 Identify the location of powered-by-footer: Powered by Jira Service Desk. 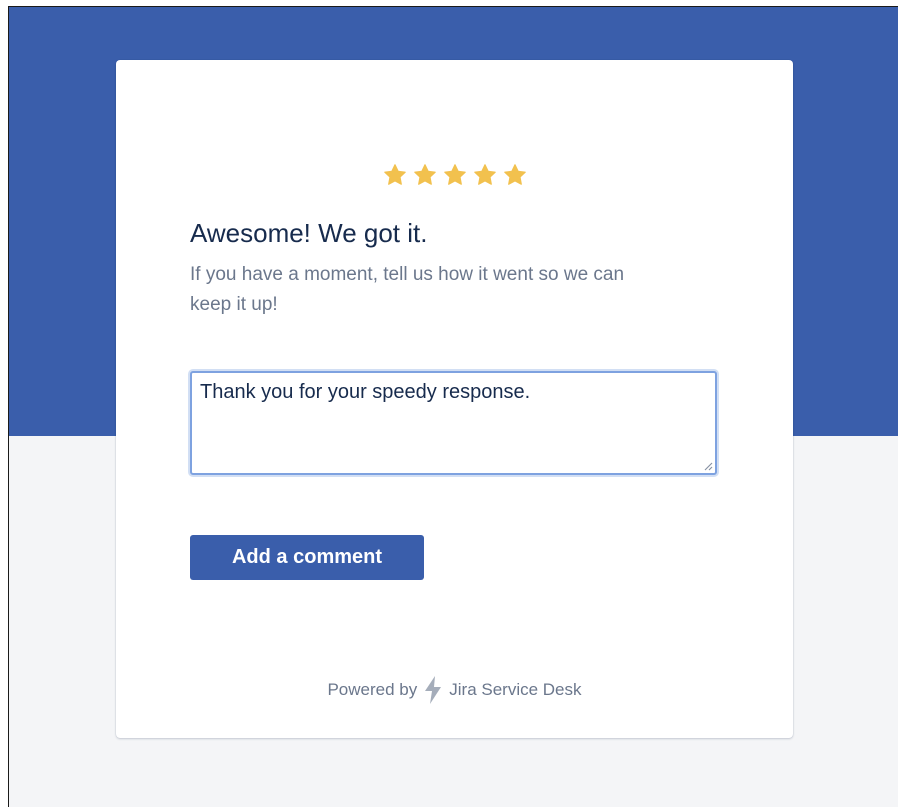
(454, 690).